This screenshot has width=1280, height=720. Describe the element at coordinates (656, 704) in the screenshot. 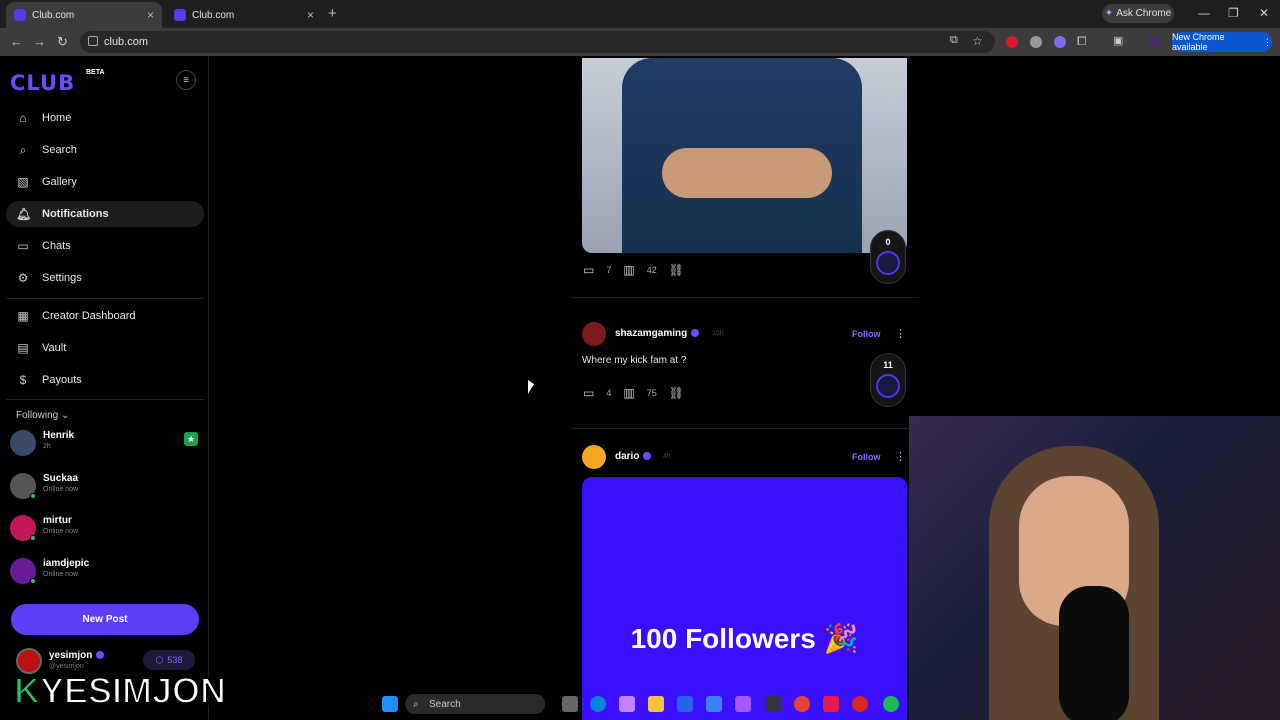

I see `file-explorer-icon` at that location.